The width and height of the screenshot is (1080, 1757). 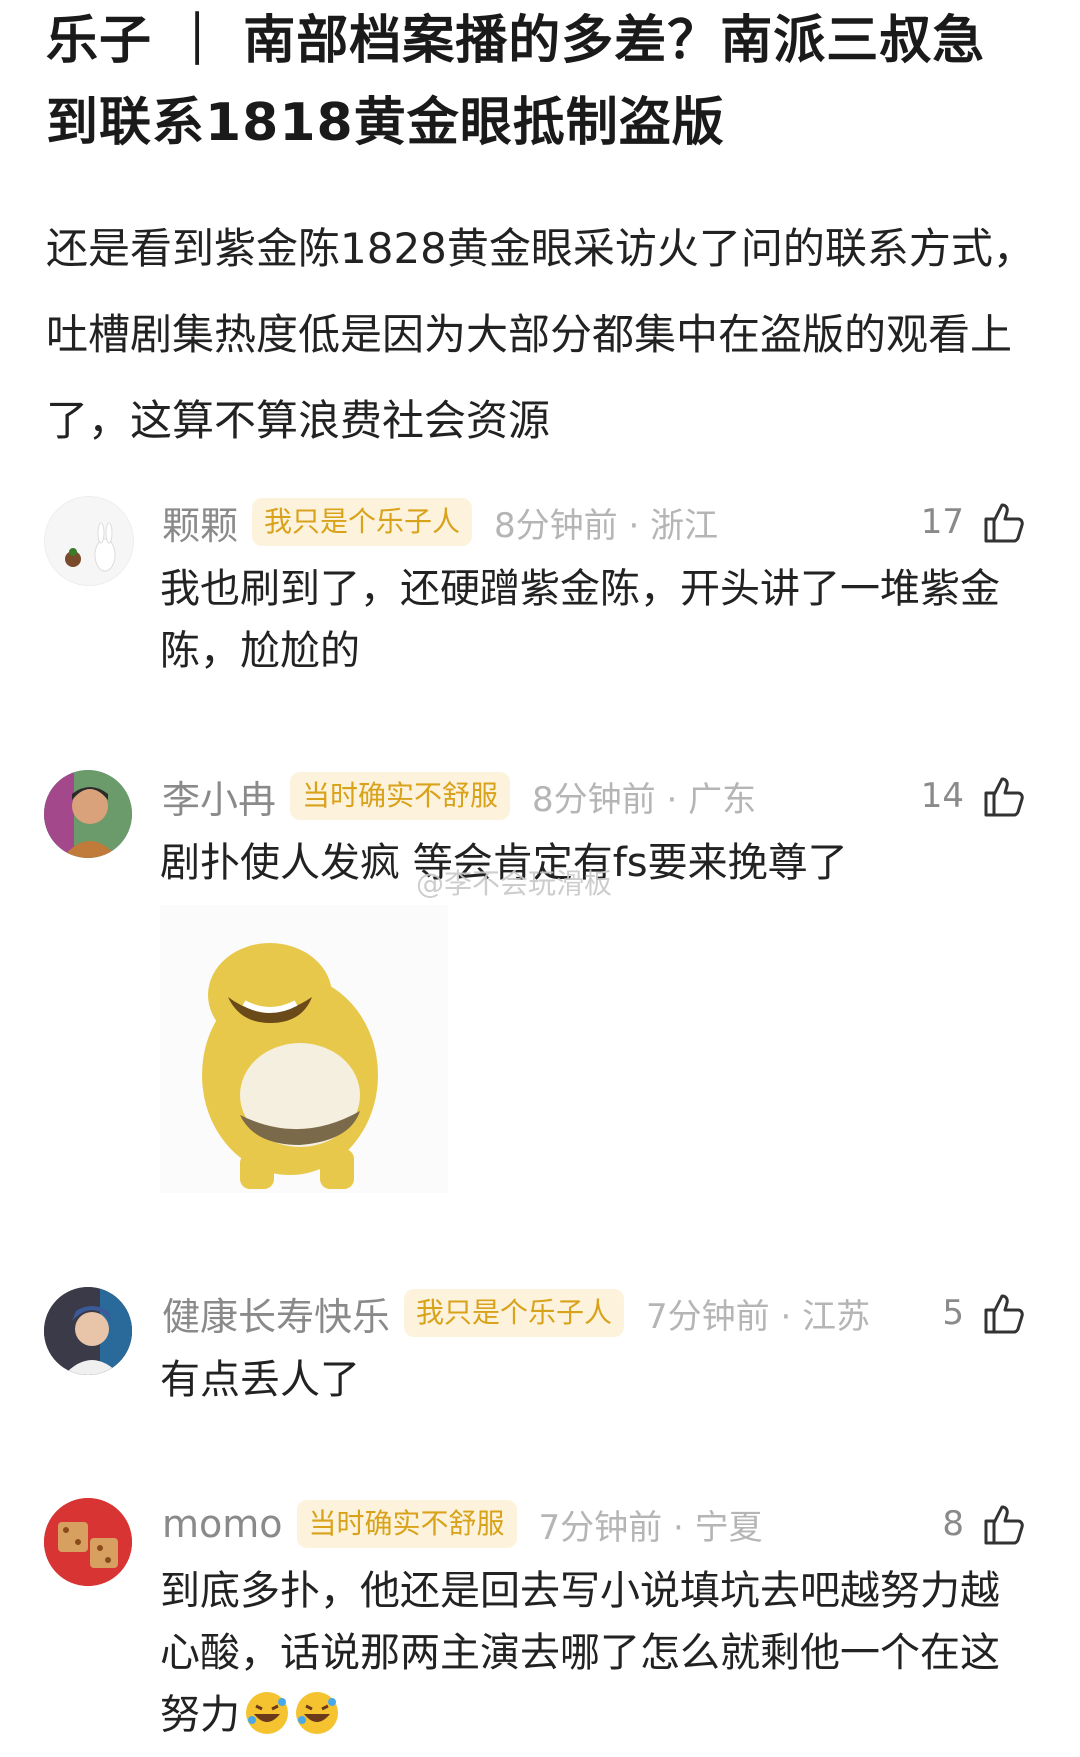 What do you see at coordinates (516, 82) in the screenshot?
I see `post-title: 乐子 ｜ 南部档案播的多差？南派三叔急到联系1818黄金眼抵制盗版` at bounding box center [516, 82].